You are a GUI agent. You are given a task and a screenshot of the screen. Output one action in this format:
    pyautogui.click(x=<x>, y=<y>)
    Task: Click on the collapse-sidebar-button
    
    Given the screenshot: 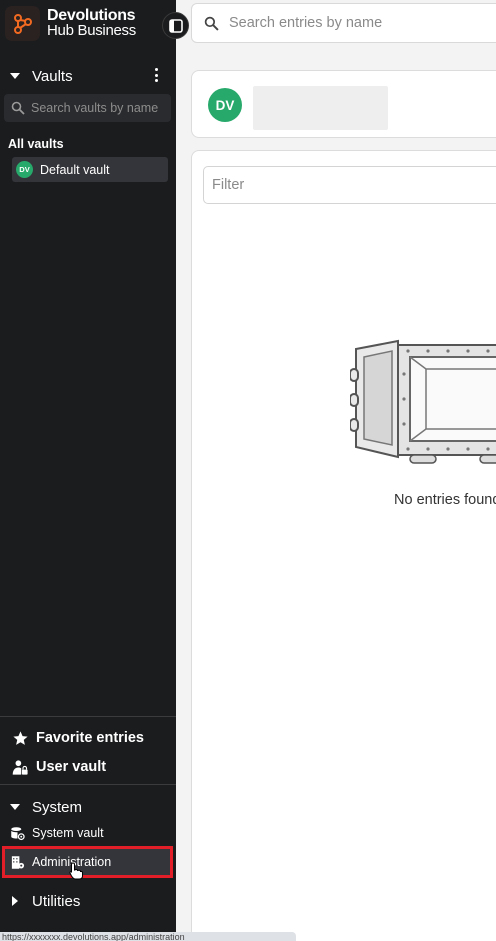 What is the action you would take?
    pyautogui.click(x=175, y=25)
    